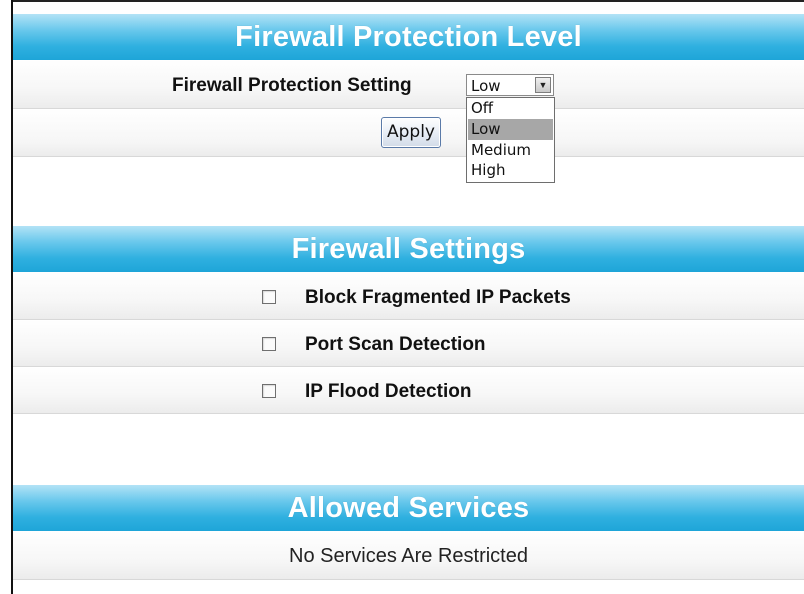 The width and height of the screenshot is (804, 594). Describe the element at coordinates (486, 86) in the screenshot. I see `protection-level-selected-value: Low` at that location.